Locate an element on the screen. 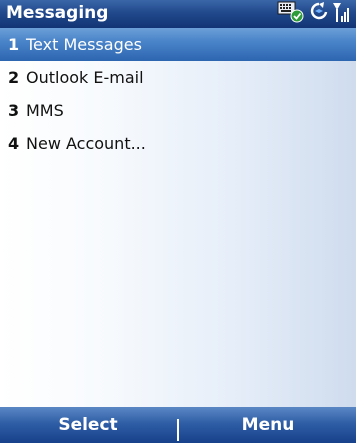  title-bar: Messaging is located at coordinates (178, 14).